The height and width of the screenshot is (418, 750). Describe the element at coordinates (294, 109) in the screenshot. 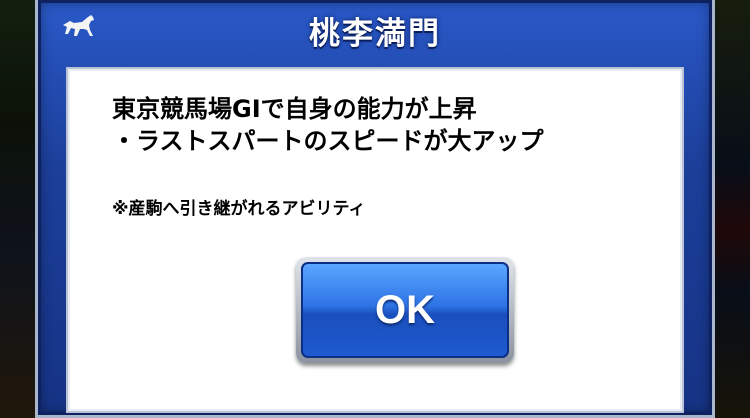

I see `description-line: 東京競馬場GIで自身の能力が上昇` at that location.